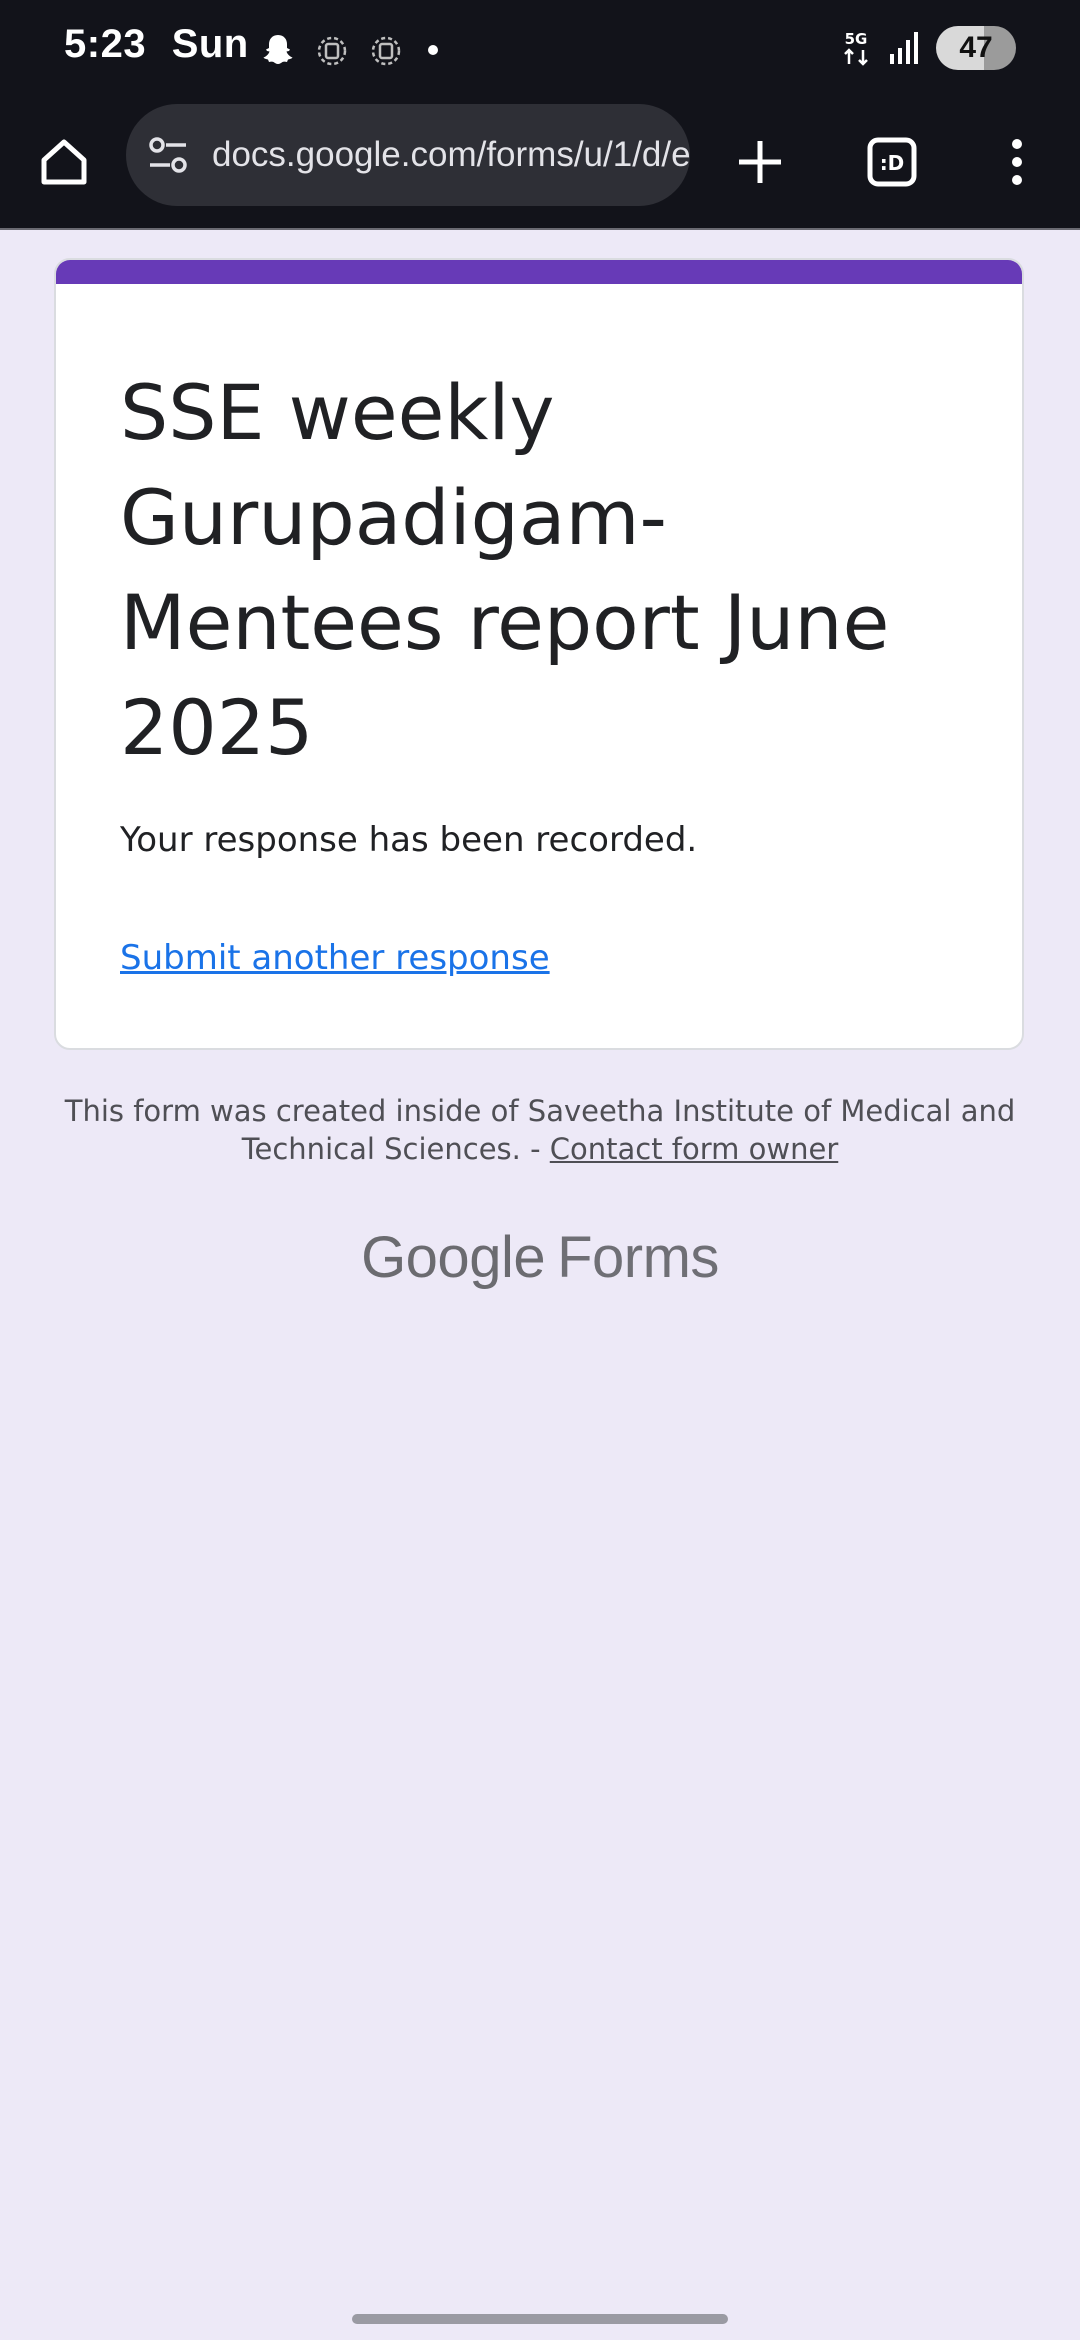 This screenshot has height=2340, width=1080. I want to click on url-text: docs.google.com/forms/u/1/d/e, so click(451, 155).